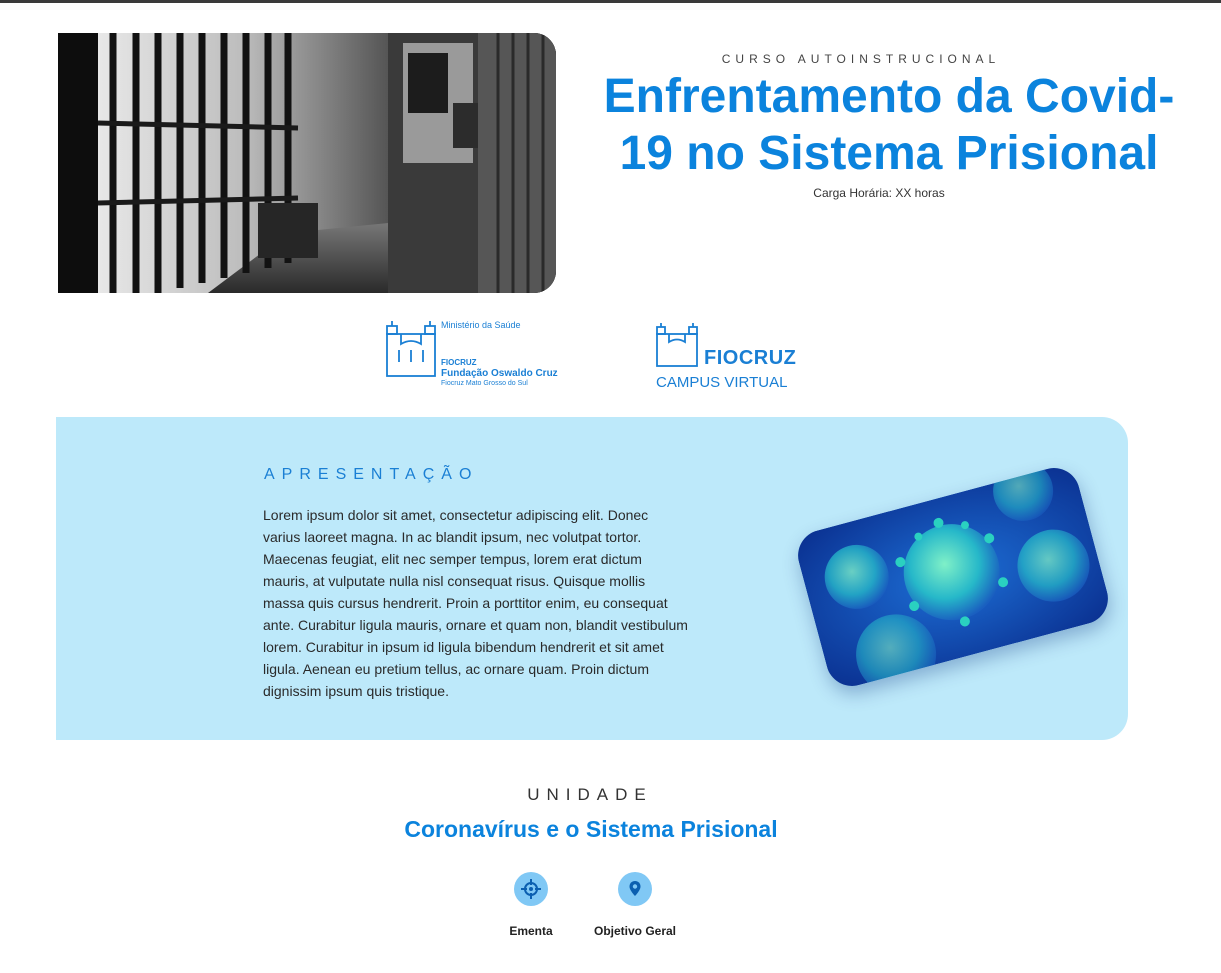  What do you see at coordinates (590, 794) in the screenshot?
I see `unit-heading: UNIDADE` at bounding box center [590, 794].